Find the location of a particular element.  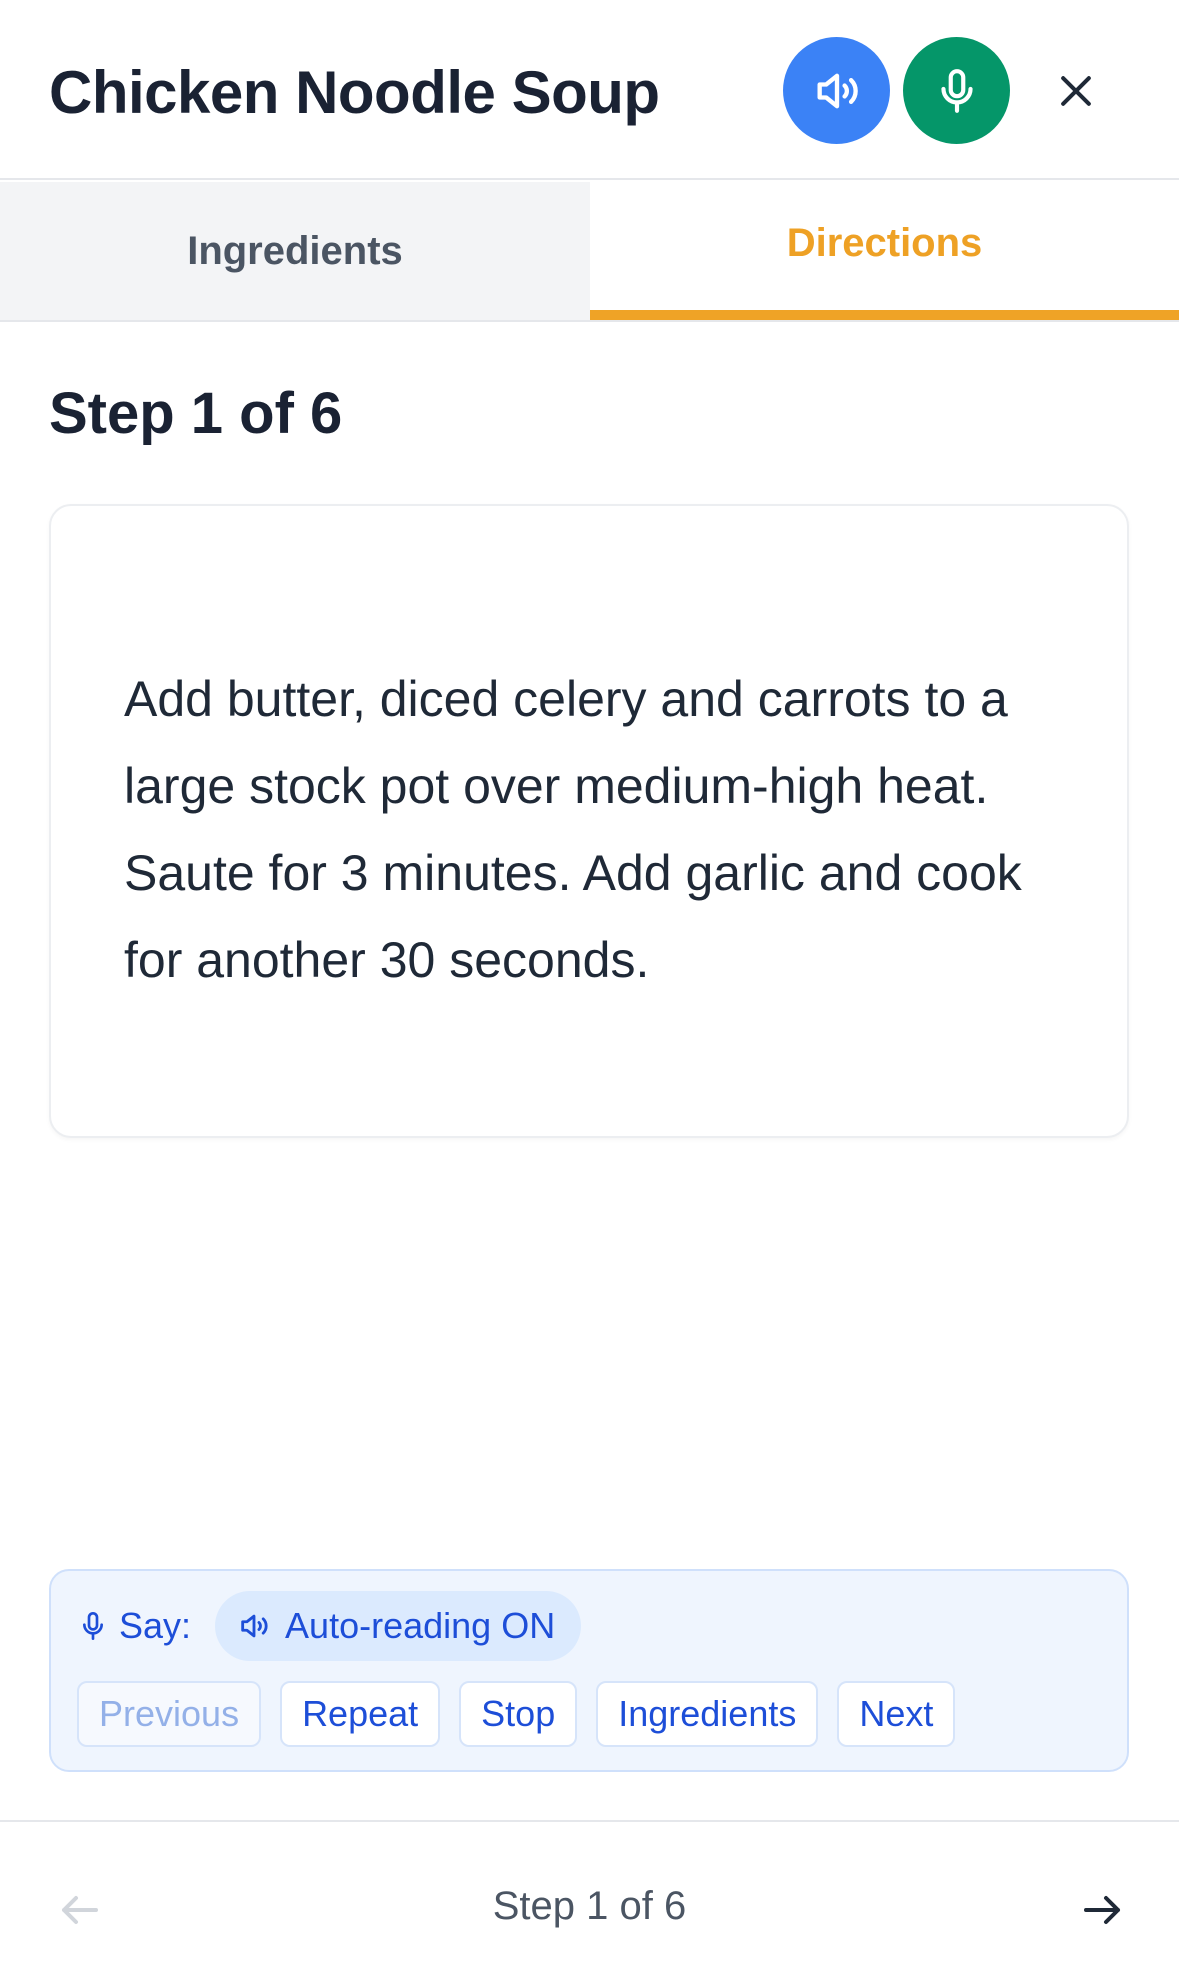

step-heading: Step 1 of 6 is located at coordinates (196, 413).